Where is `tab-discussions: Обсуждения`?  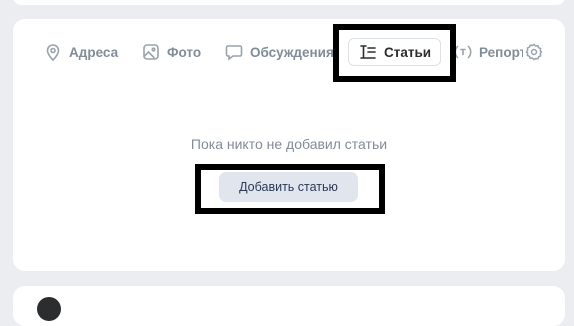 tab-discussions: Обсуждения is located at coordinates (279, 52).